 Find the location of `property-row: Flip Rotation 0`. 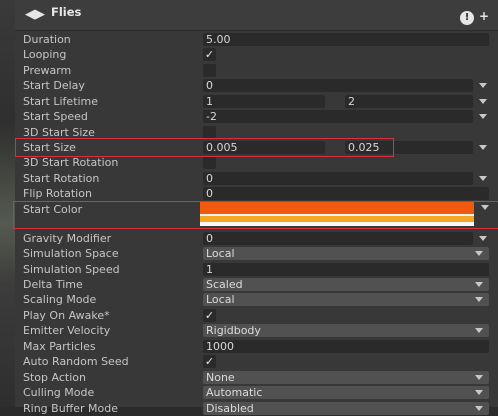

property-row: Flip Rotation 0 is located at coordinates (256, 193).